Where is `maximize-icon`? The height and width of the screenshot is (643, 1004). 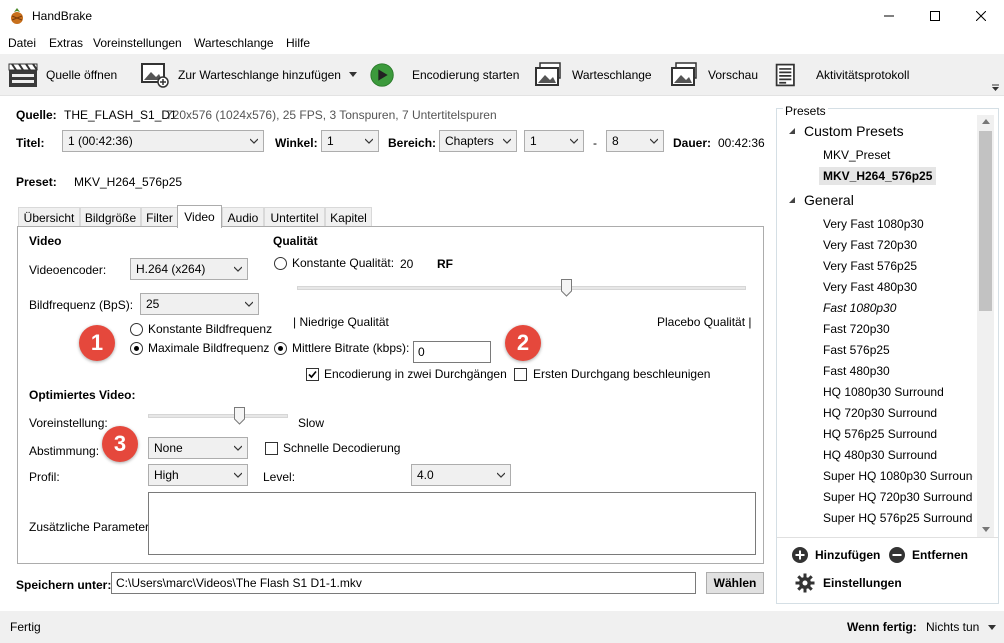 maximize-icon is located at coordinates (935, 16).